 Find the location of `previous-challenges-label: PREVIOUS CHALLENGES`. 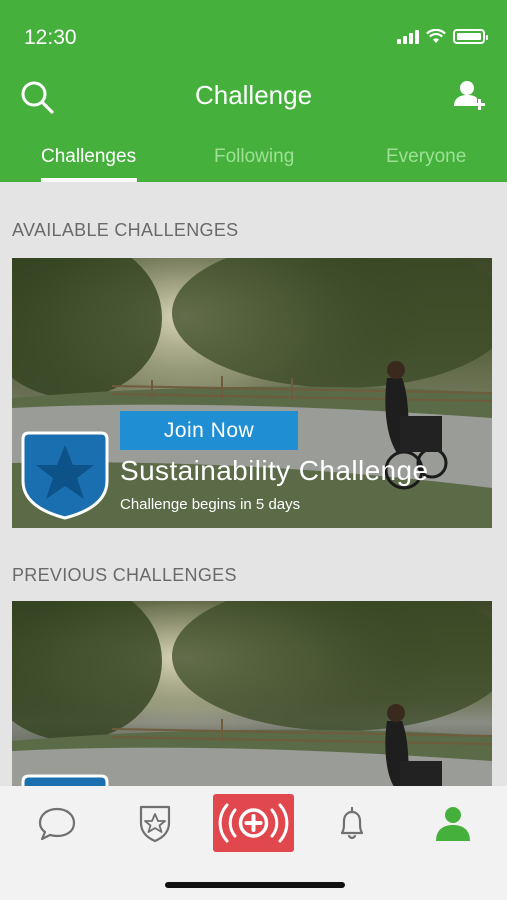

previous-challenges-label: PREVIOUS CHALLENGES is located at coordinates (124, 575).